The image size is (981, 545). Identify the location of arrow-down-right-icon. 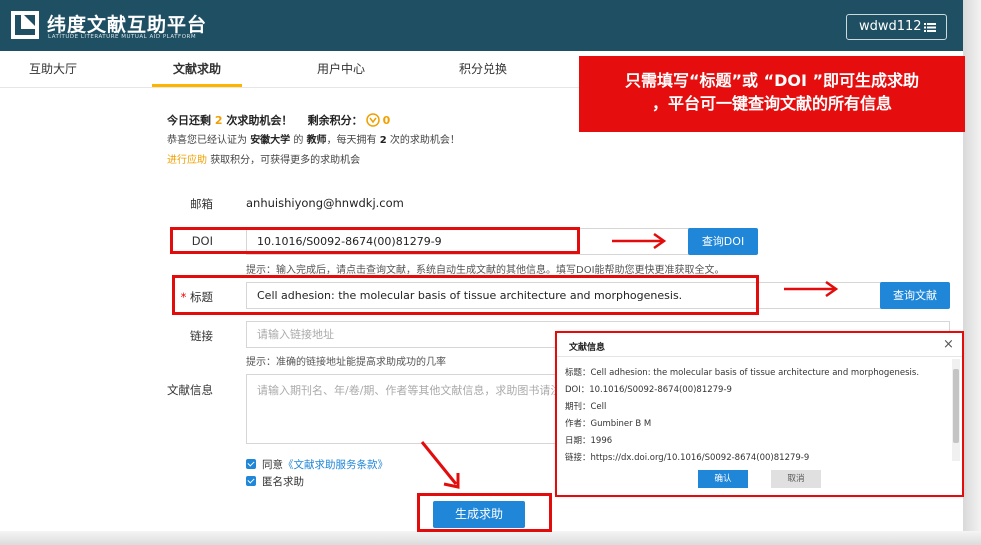
(440, 465).